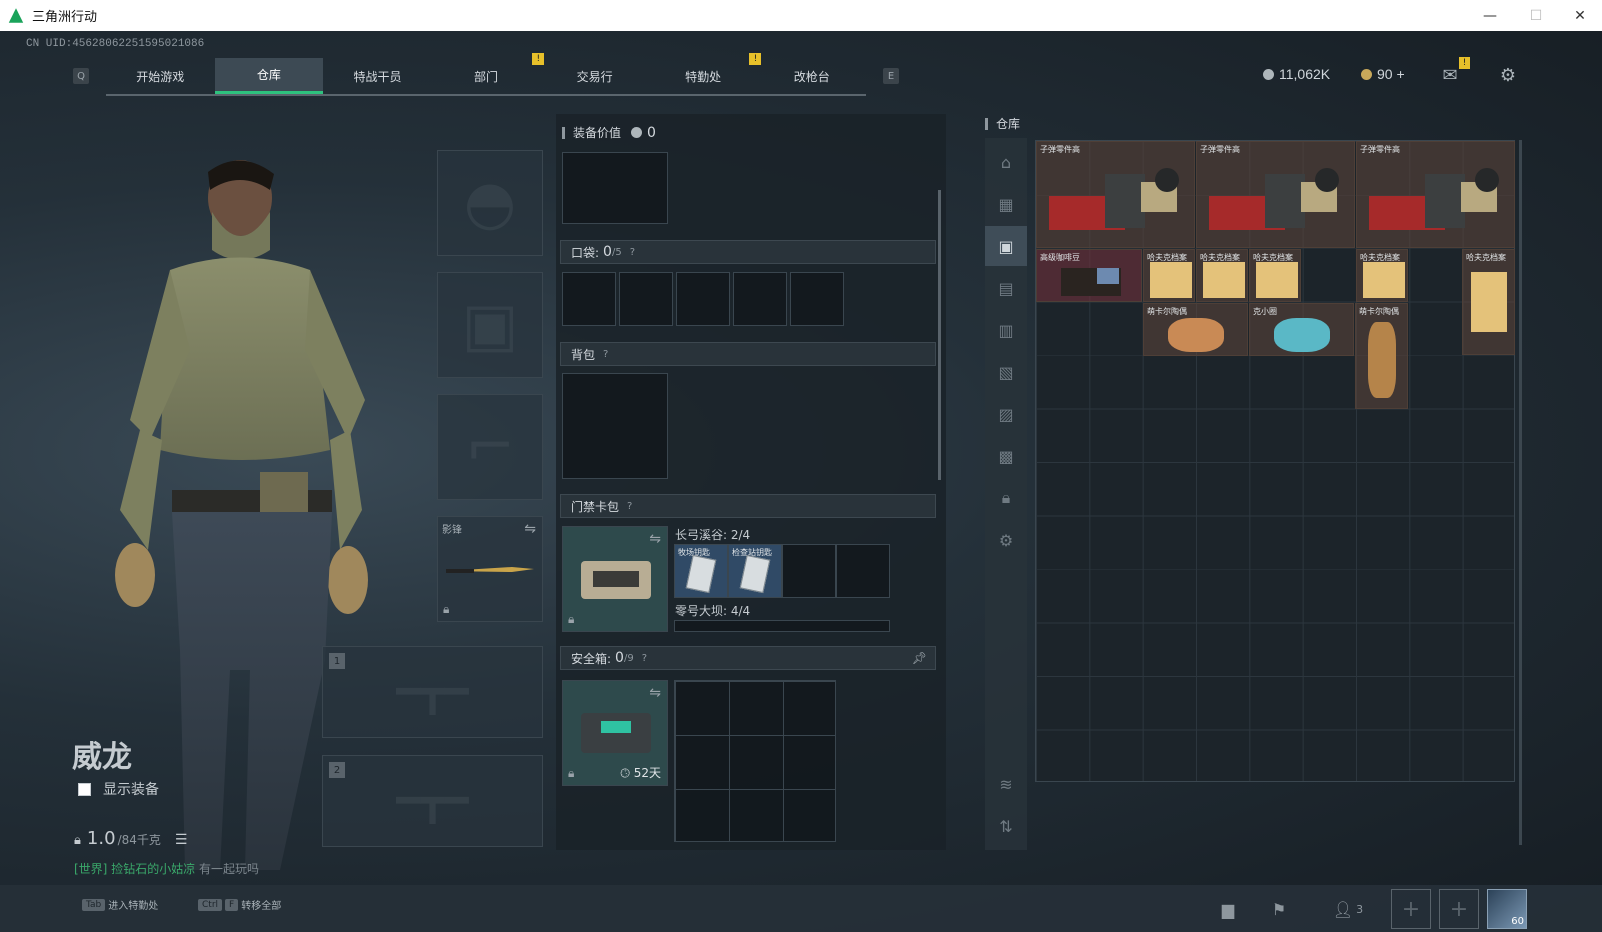  I want to click on gear-icon: ⚙, so click(1508, 75).